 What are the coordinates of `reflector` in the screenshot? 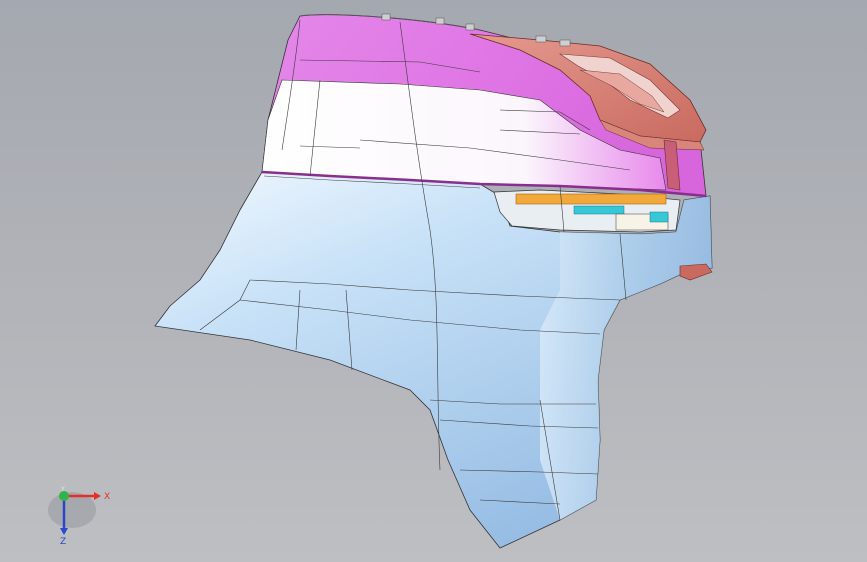 It's located at (696, 272).